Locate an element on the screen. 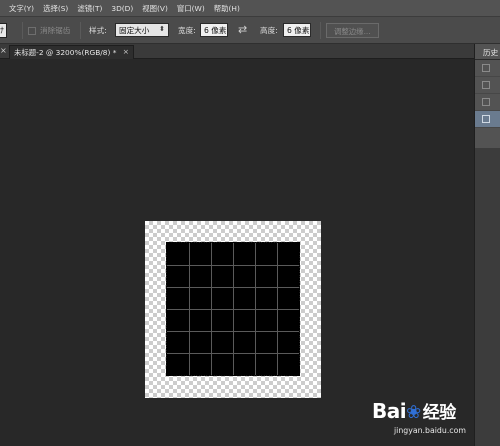 The image size is (500, 446). tool-preset-picker: ﾅ is located at coordinates (3, 30).